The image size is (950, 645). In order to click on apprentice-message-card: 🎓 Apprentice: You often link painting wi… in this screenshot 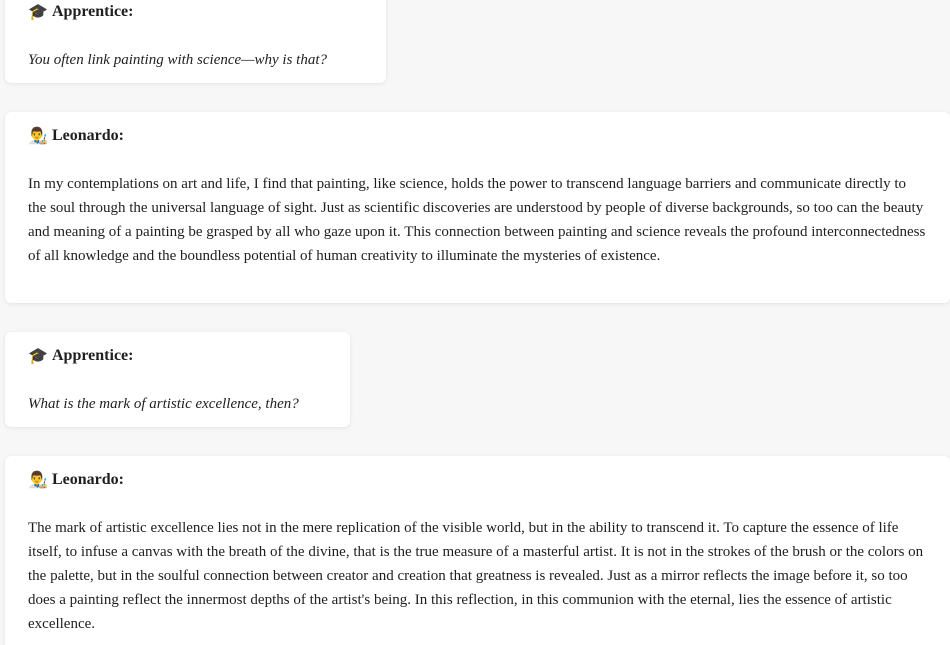, I will do `click(195, 41)`.